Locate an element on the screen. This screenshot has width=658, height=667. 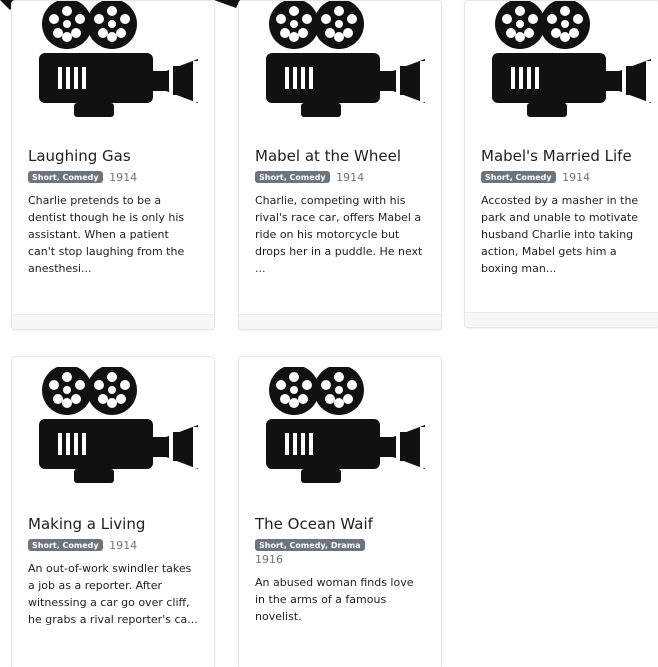
movie-title: Mabel at the Wheel is located at coordinates (343, 156).